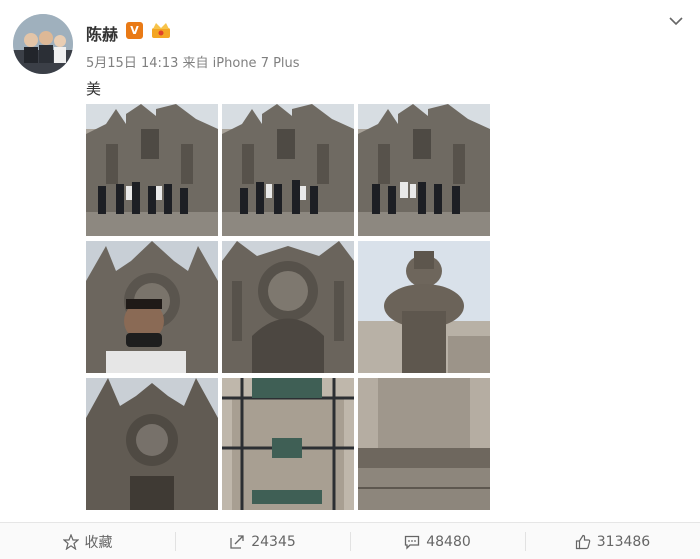 The width and height of the screenshot is (700, 559). What do you see at coordinates (134, 30) in the screenshot?
I see `verified-badge: V` at bounding box center [134, 30].